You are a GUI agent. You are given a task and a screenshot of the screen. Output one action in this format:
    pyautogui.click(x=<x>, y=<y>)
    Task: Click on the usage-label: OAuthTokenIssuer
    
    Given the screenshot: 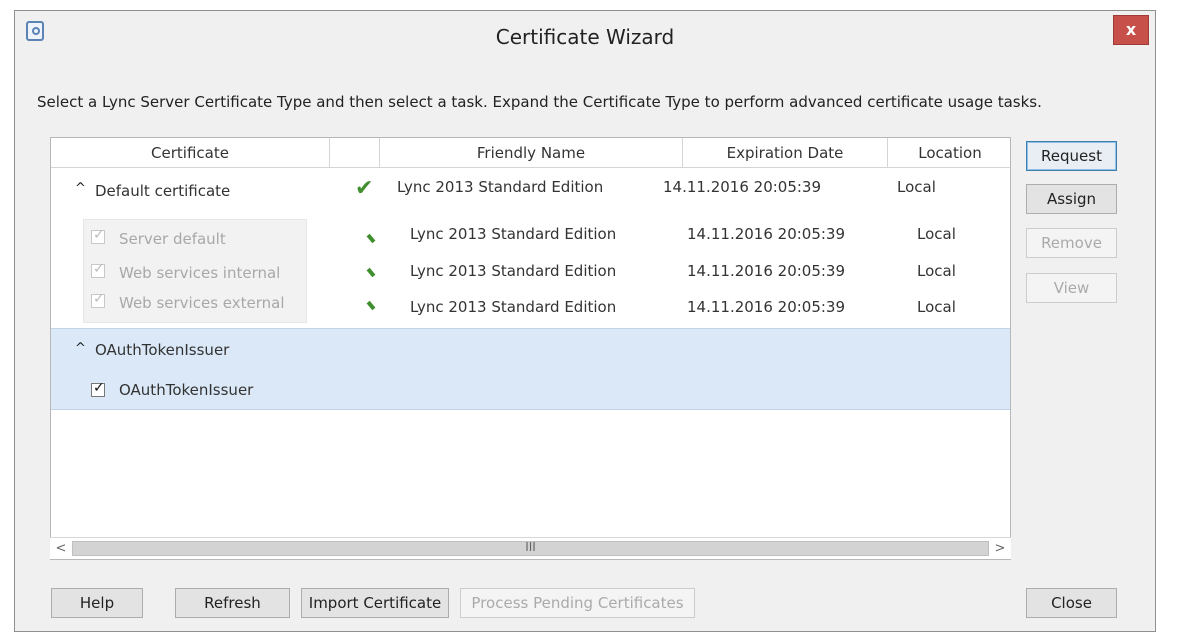 What is the action you would take?
    pyautogui.click(x=186, y=390)
    